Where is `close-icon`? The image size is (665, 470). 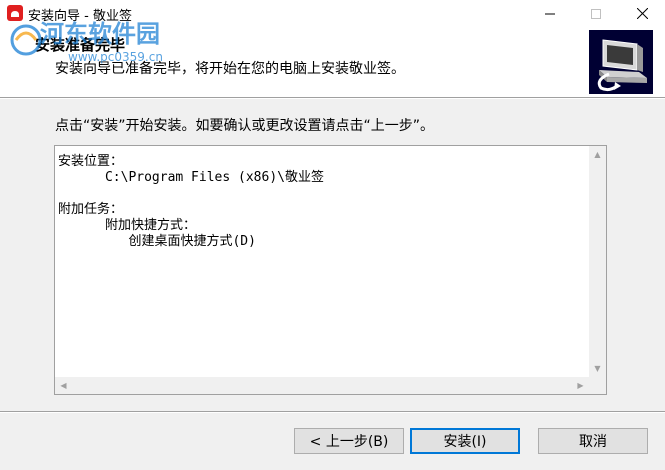
close-icon is located at coordinates (642, 13).